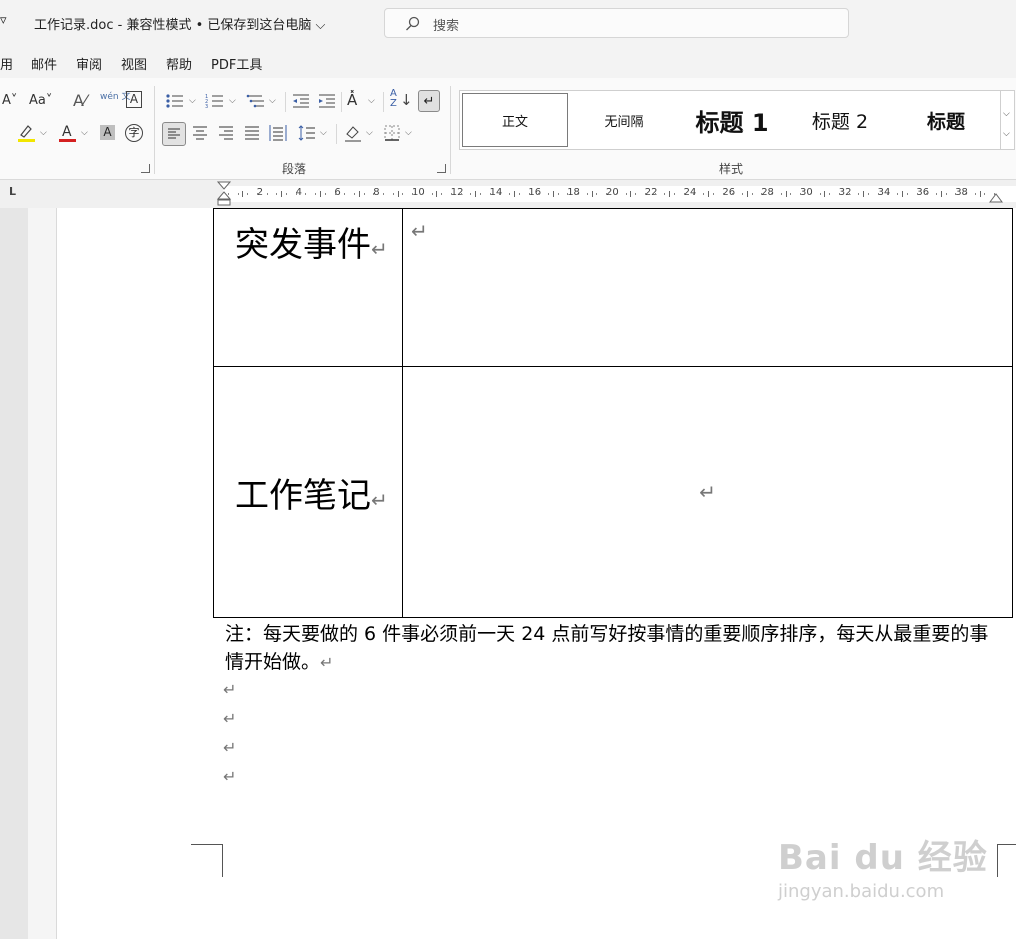 The image size is (1016, 939). What do you see at coordinates (179, 63) in the screenshot?
I see `tab-help: 帮助` at bounding box center [179, 63].